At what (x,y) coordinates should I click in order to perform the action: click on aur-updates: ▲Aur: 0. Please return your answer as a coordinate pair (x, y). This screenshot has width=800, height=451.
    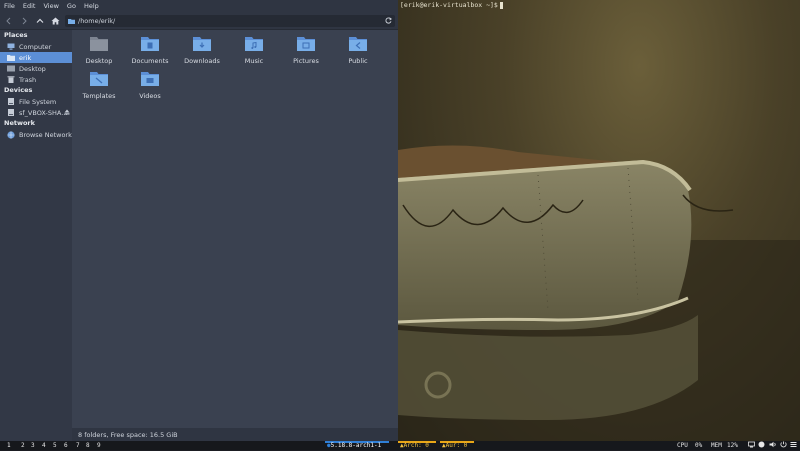
    Looking at the image, I should click on (454, 445).